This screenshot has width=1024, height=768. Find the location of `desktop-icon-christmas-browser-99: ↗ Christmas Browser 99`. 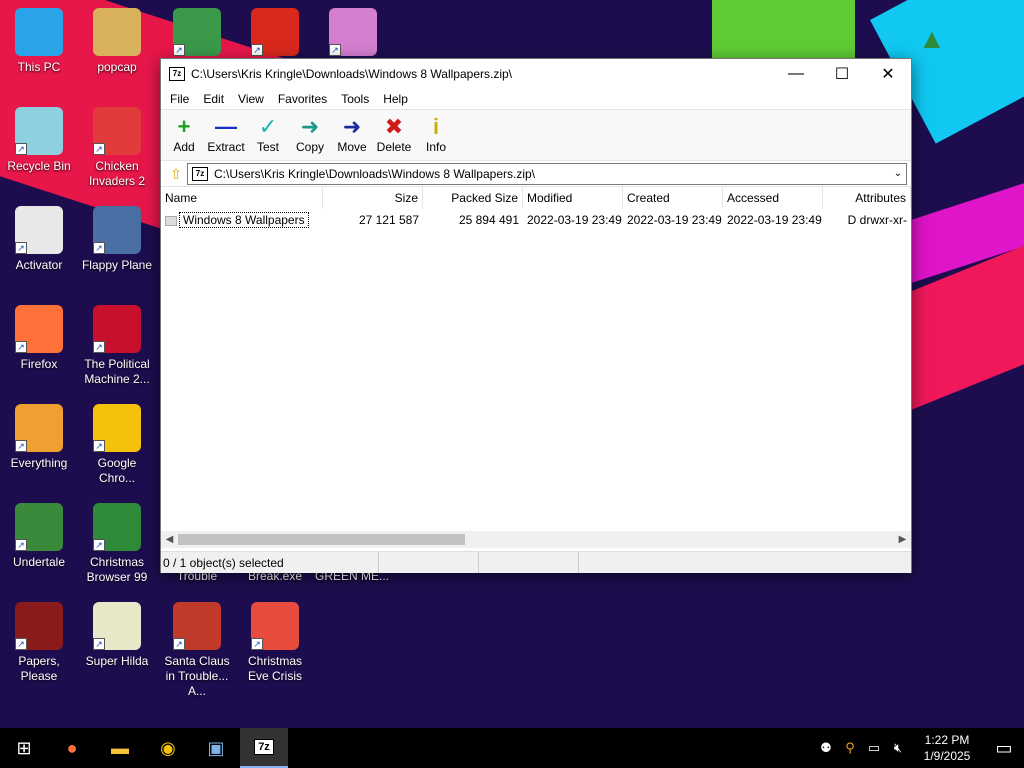

desktop-icon-christmas-browser-99: ↗ Christmas Browser 99 is located at coordinates (117, 544).